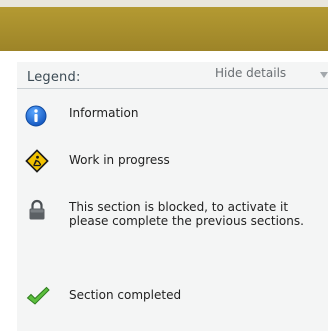 Image resolution: width=328 pixels, height=331 pixels. I want to click on header-bar, so click(164, 29).